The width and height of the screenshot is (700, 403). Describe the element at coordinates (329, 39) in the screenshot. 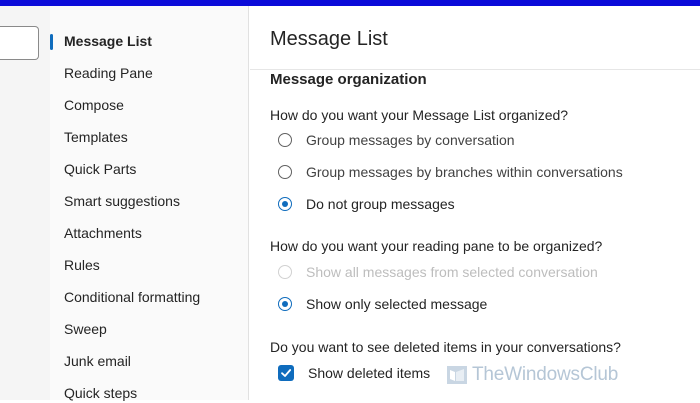

I see `page-title: Message List` at that location.